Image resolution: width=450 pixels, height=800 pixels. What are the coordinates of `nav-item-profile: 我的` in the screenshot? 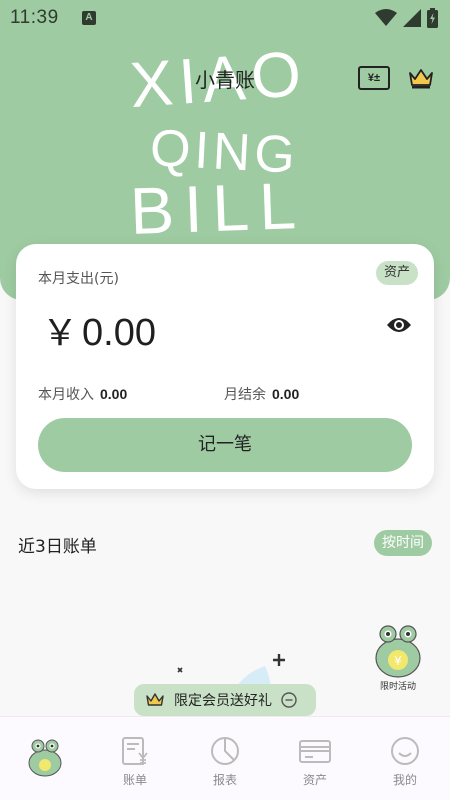 It's located at (405, 758).